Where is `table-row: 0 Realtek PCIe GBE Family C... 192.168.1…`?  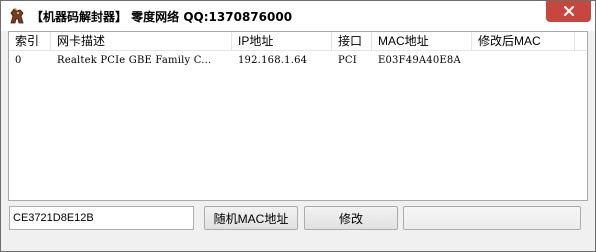
table-row: 0 Realtek PCIe GBE Family C... 192.168.1… is located at coordinates (298, 61).